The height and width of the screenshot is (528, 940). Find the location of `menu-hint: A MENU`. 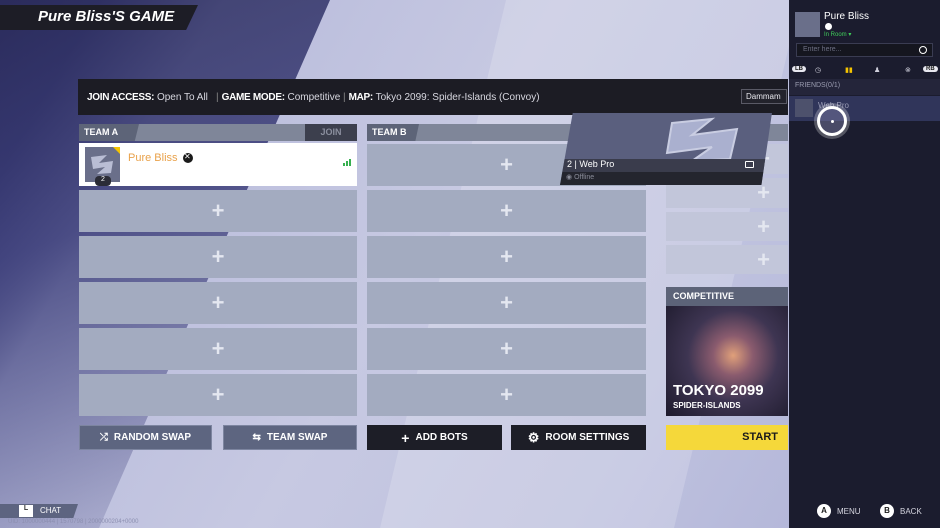

menu-hint: A MENU is located at coordinates (839, 511).